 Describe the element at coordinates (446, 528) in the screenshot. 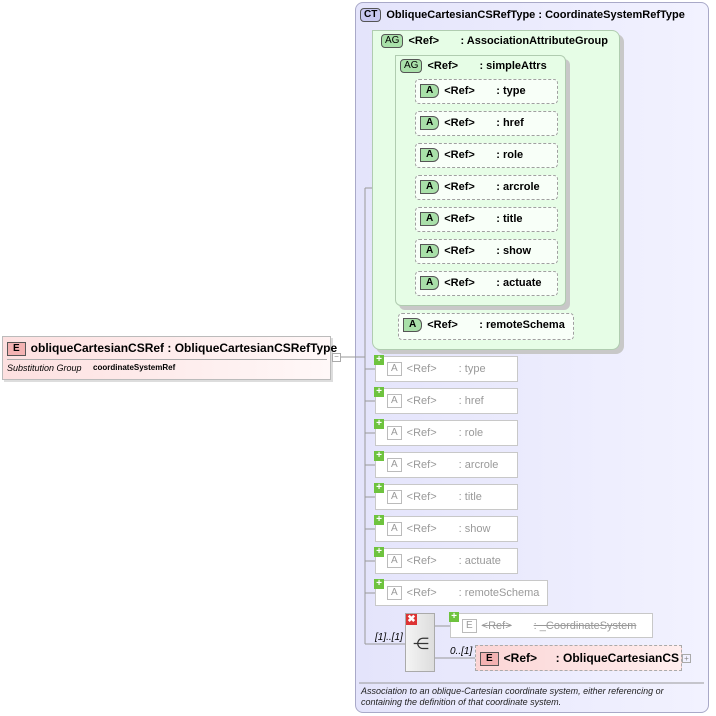

I see `inherited-attribute-show: + A <Ref>: show` at that location.